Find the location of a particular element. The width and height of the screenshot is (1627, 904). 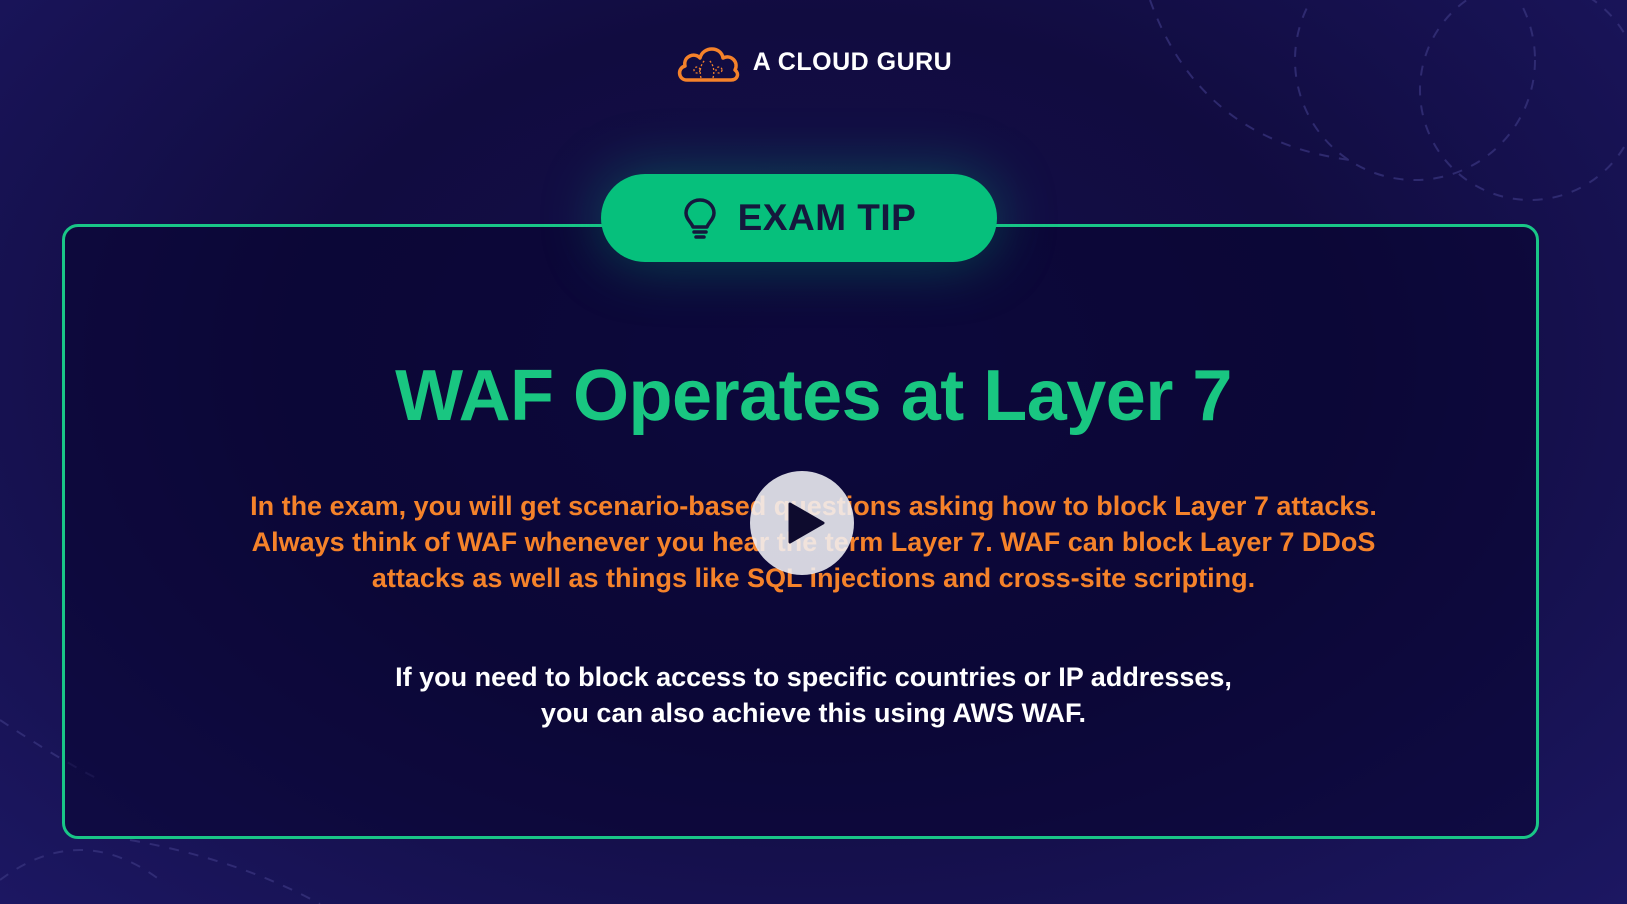

play-button is located at coordinates (802, 523).